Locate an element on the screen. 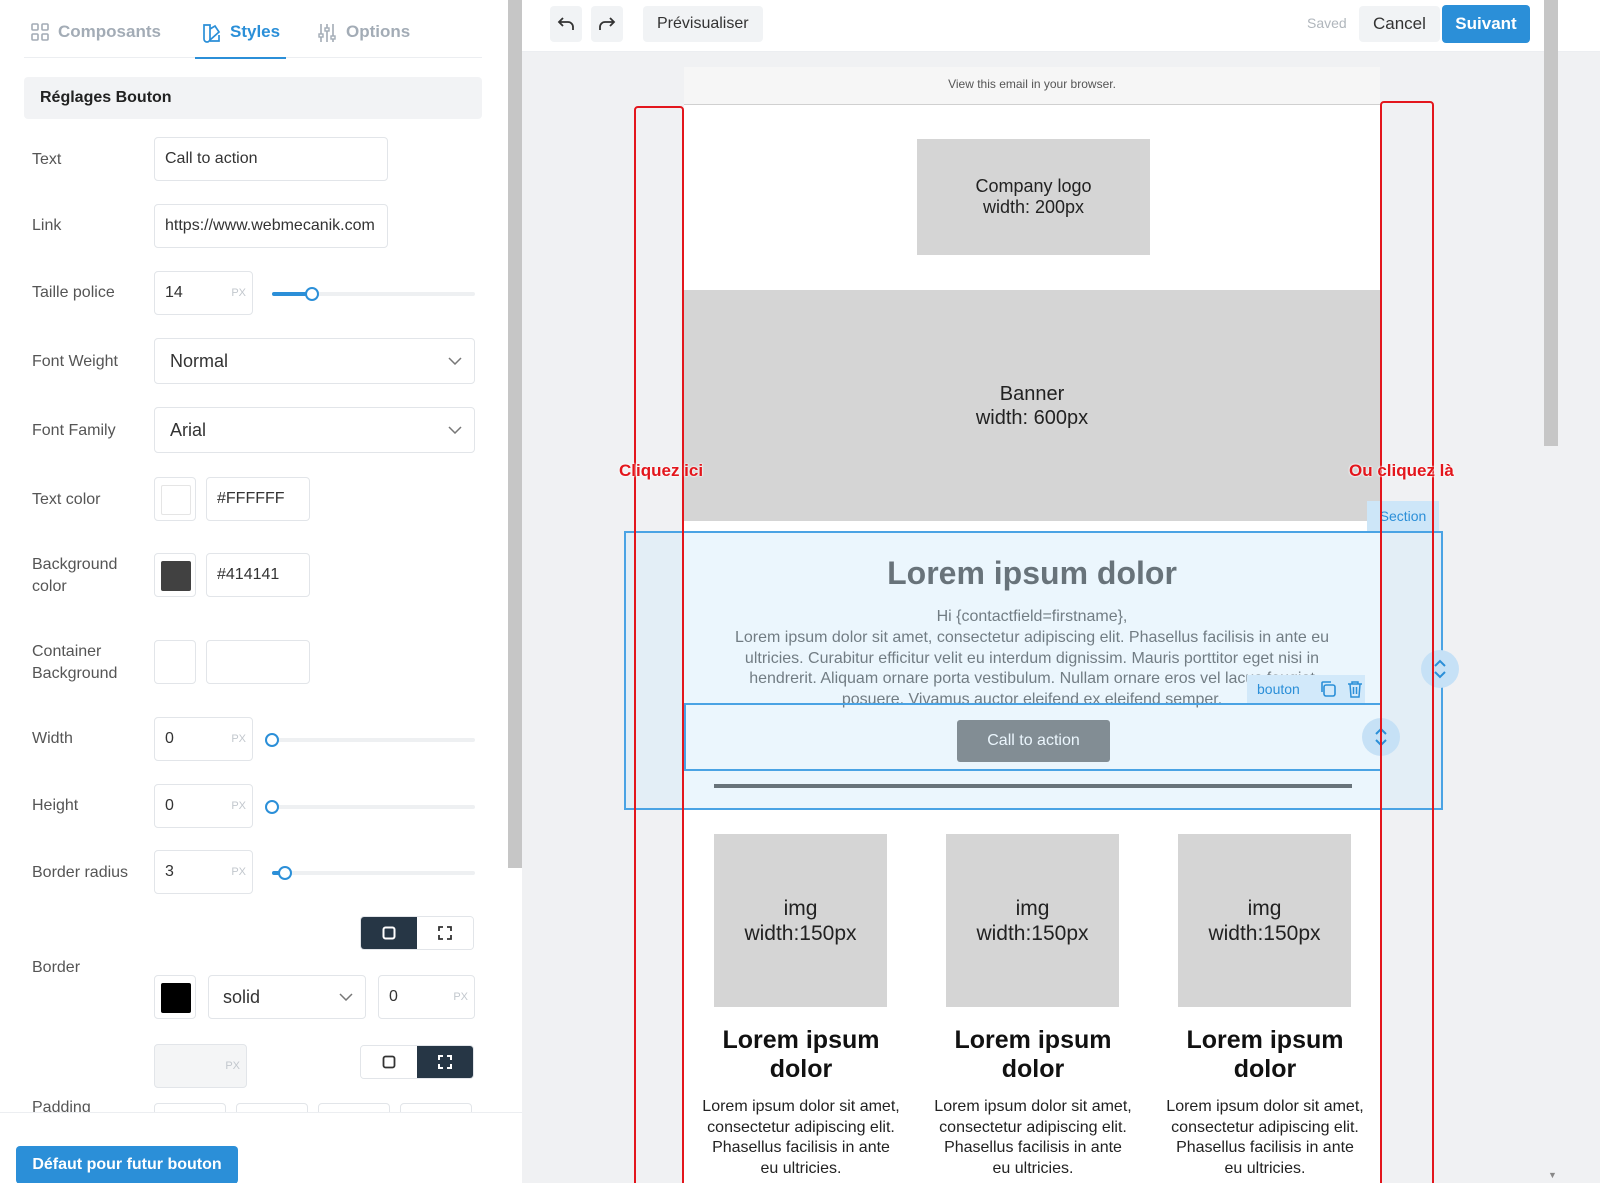  trash-icon is located at coordinates (1355, 689).